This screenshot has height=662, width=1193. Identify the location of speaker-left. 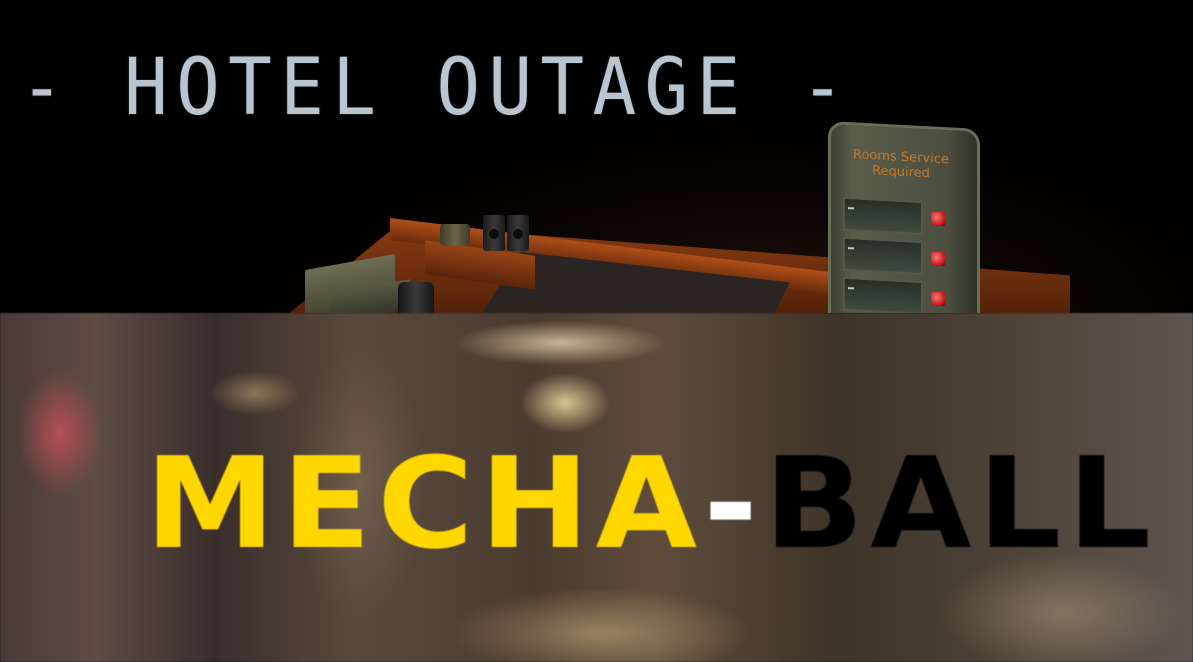
(494, 233).